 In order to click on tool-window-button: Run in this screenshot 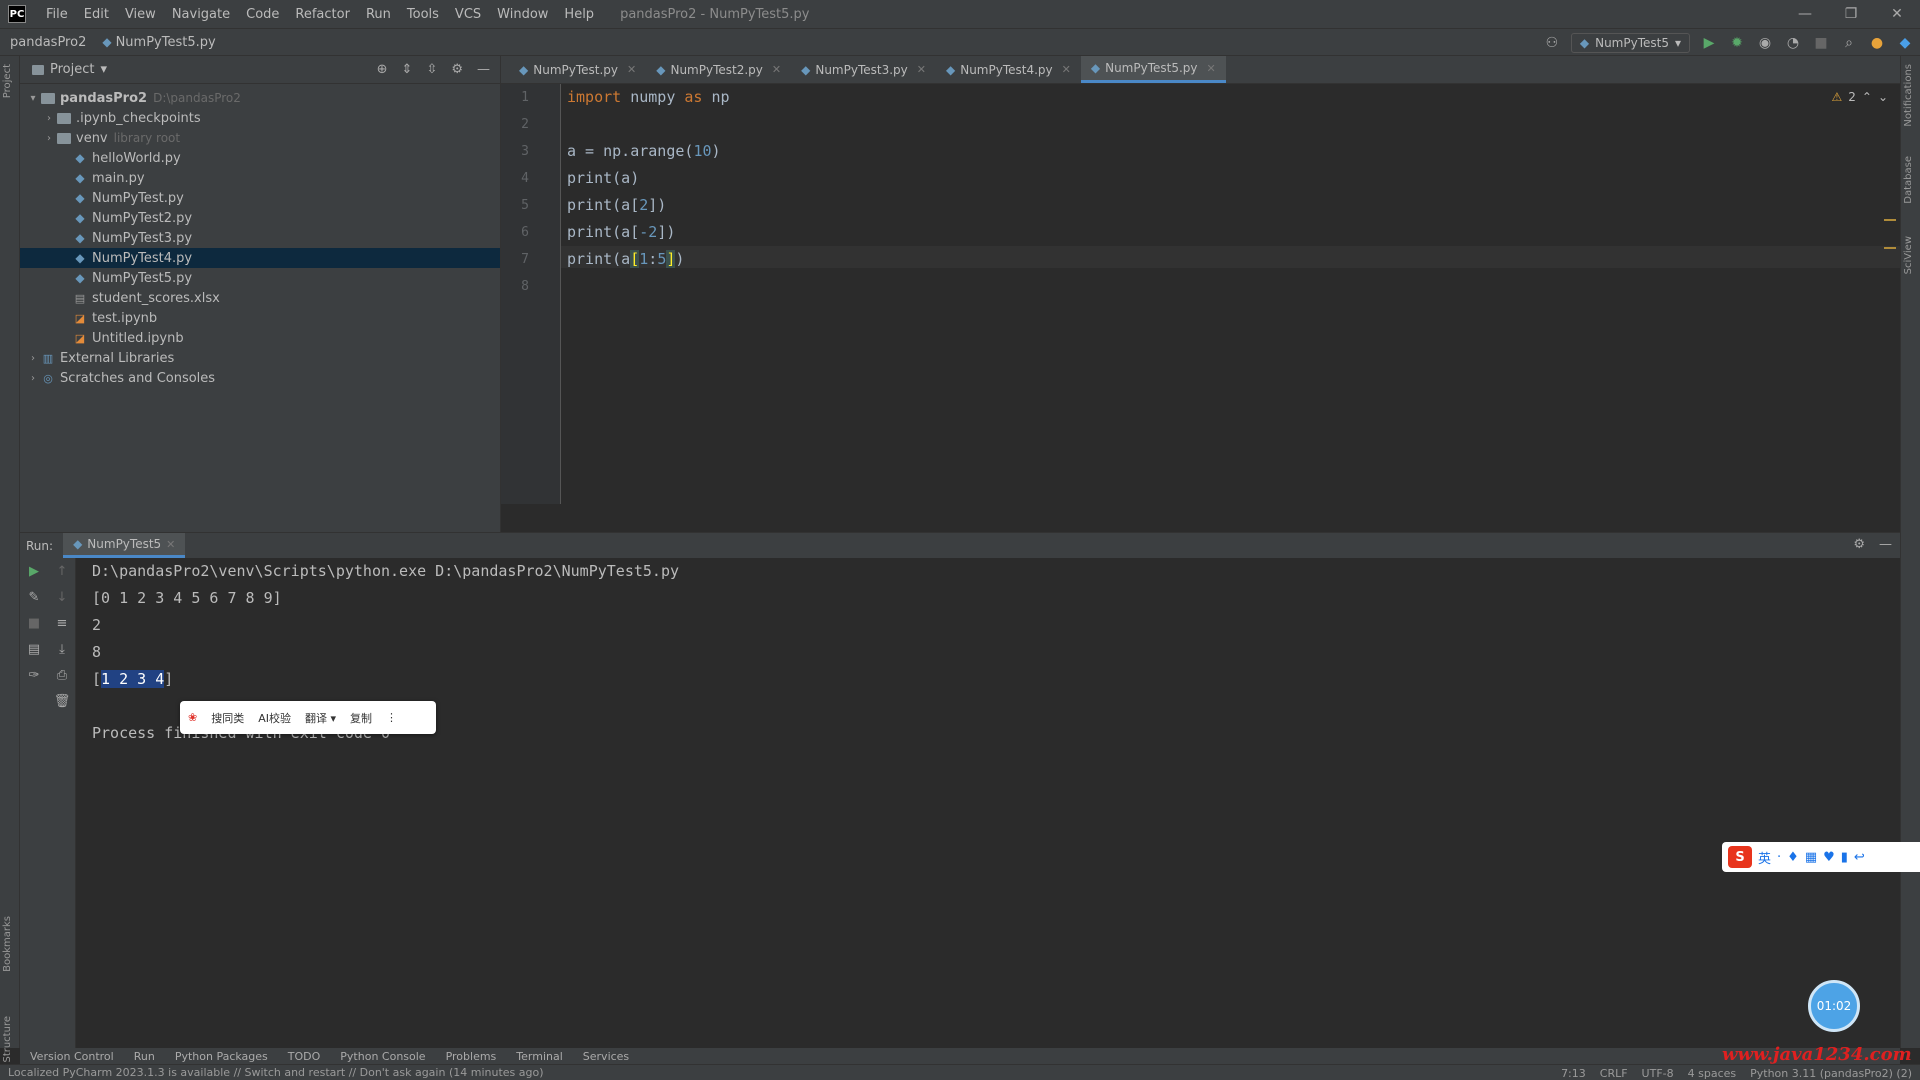, I will do `click(144, 1056)`.